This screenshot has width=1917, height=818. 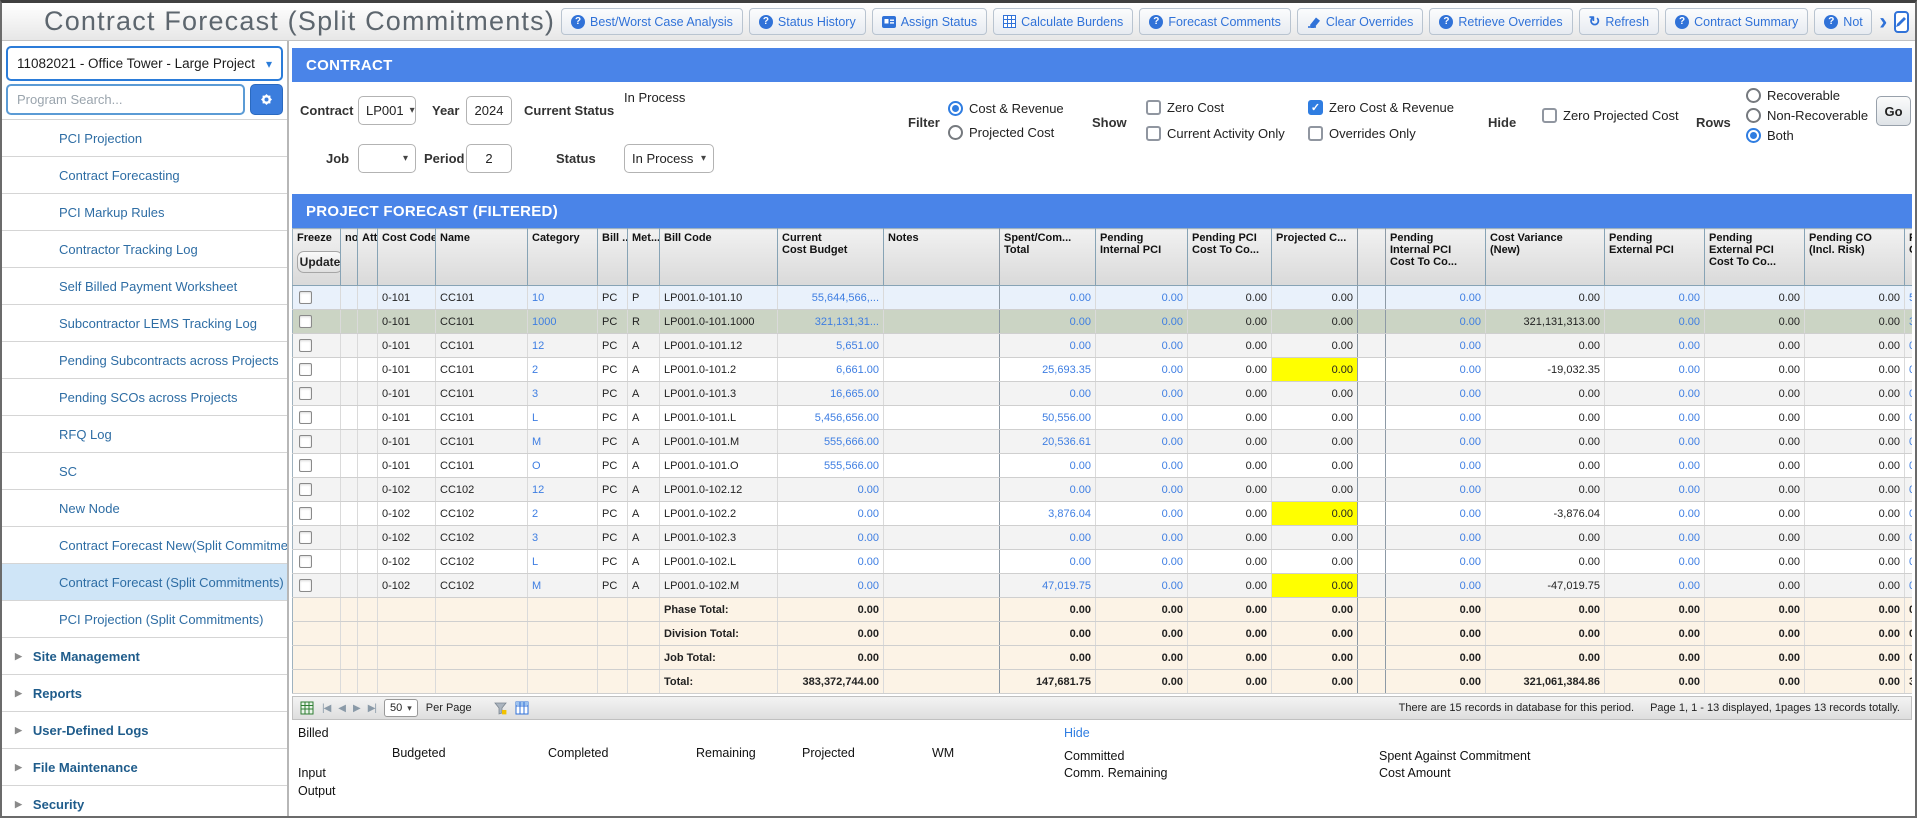 What do you see at coordinates (562, 369) in the screenshot?
I see `cell-category: 2` at bounding box center [562, 369].